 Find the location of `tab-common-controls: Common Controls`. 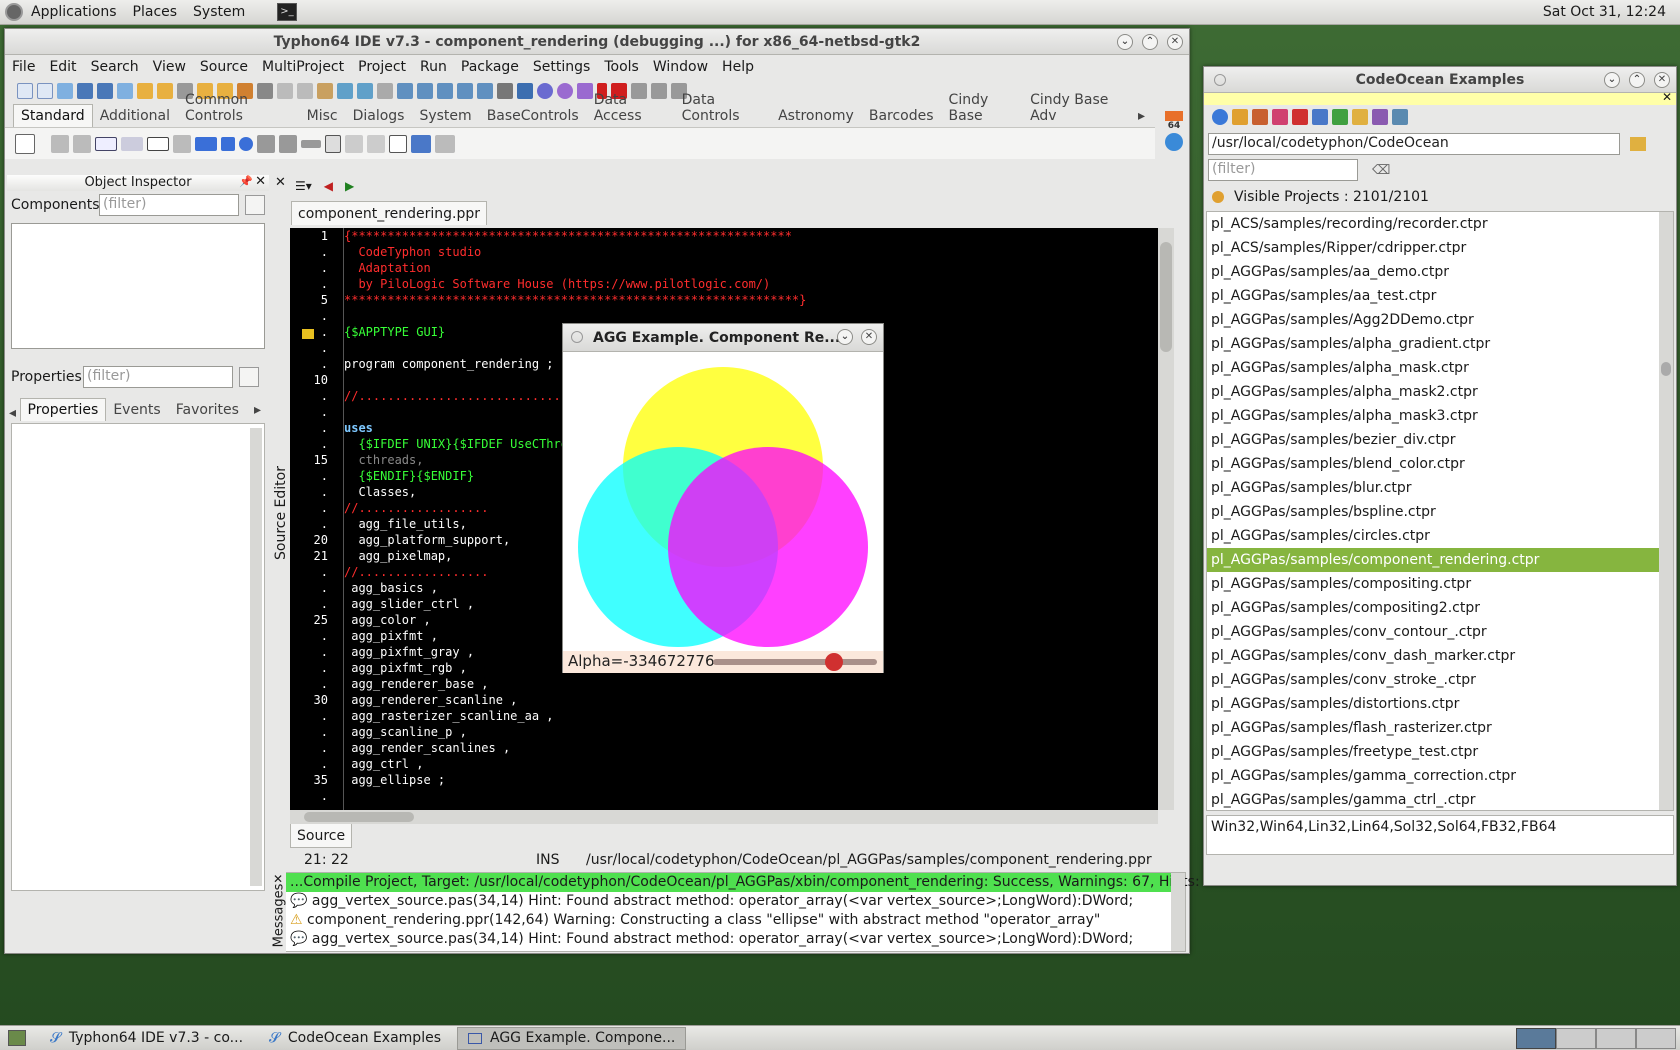

tab-common-controls: Common Controls is located at coordinates (239, 108).